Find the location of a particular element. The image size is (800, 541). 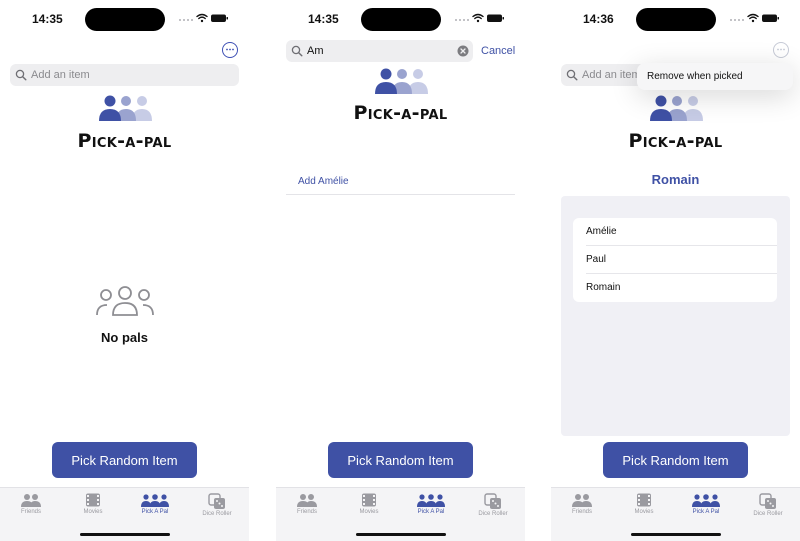

items-list: Amélie Paul Romain is located at coordinates (675, 260).